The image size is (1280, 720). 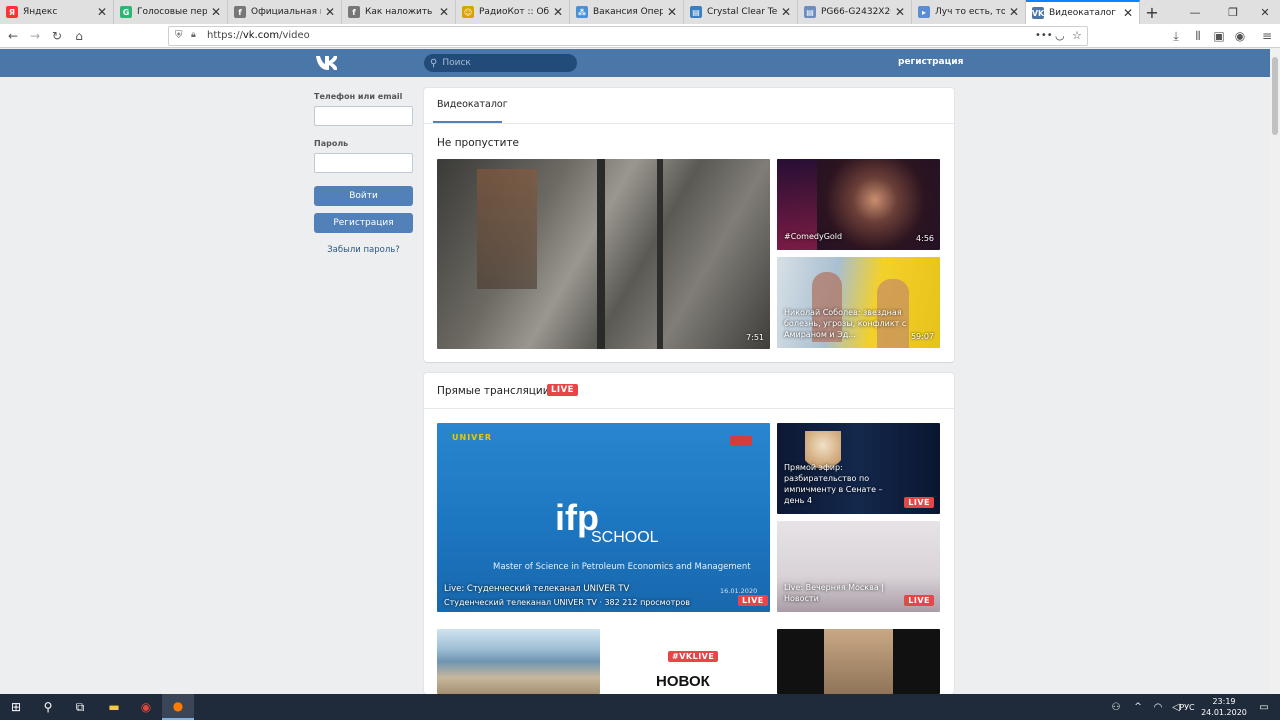 What do you see at coordinates (813, 236) in the screenshot?
I see `video-title: #ComedyGold` at bounding box center [813, 236].